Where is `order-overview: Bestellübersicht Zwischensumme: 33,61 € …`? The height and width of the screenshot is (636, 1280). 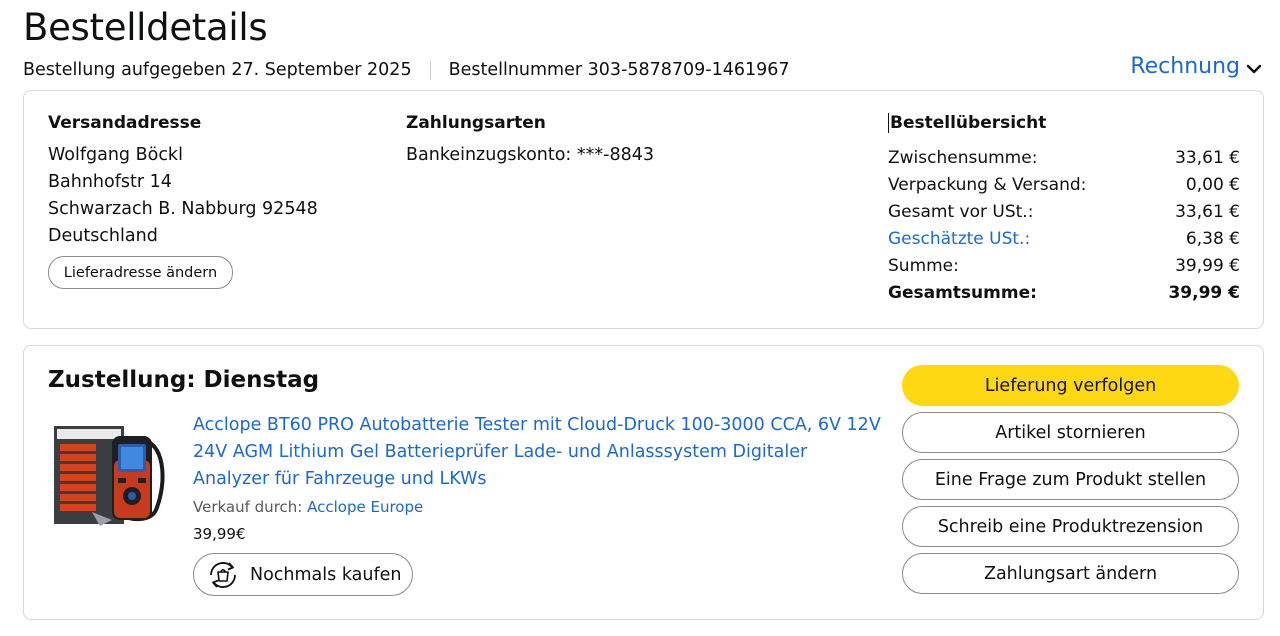
order-overview: Bestellübersicht Zwischensumme: 33,61 € … is located at coordinates (1064, 209).